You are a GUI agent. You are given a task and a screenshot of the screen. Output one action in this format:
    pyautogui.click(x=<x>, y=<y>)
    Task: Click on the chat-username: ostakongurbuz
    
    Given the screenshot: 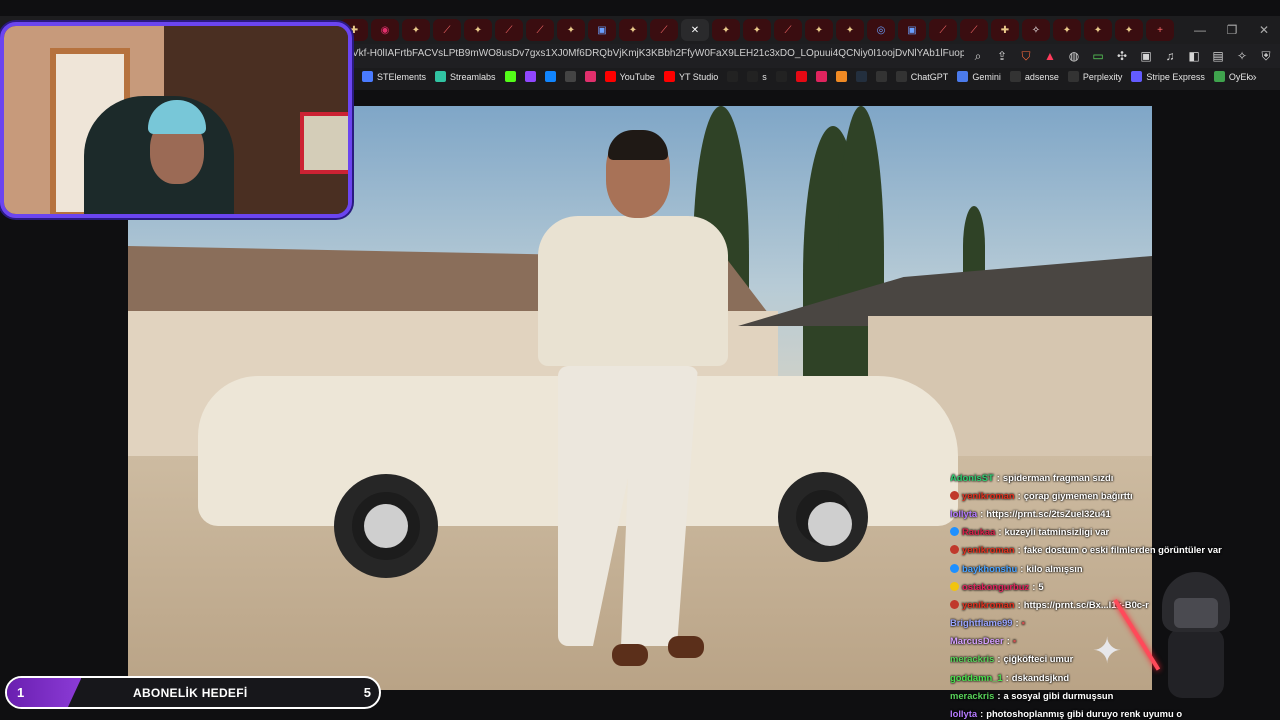 What is the action you would take?
    pyautogui.click(x=995, y=586)
    